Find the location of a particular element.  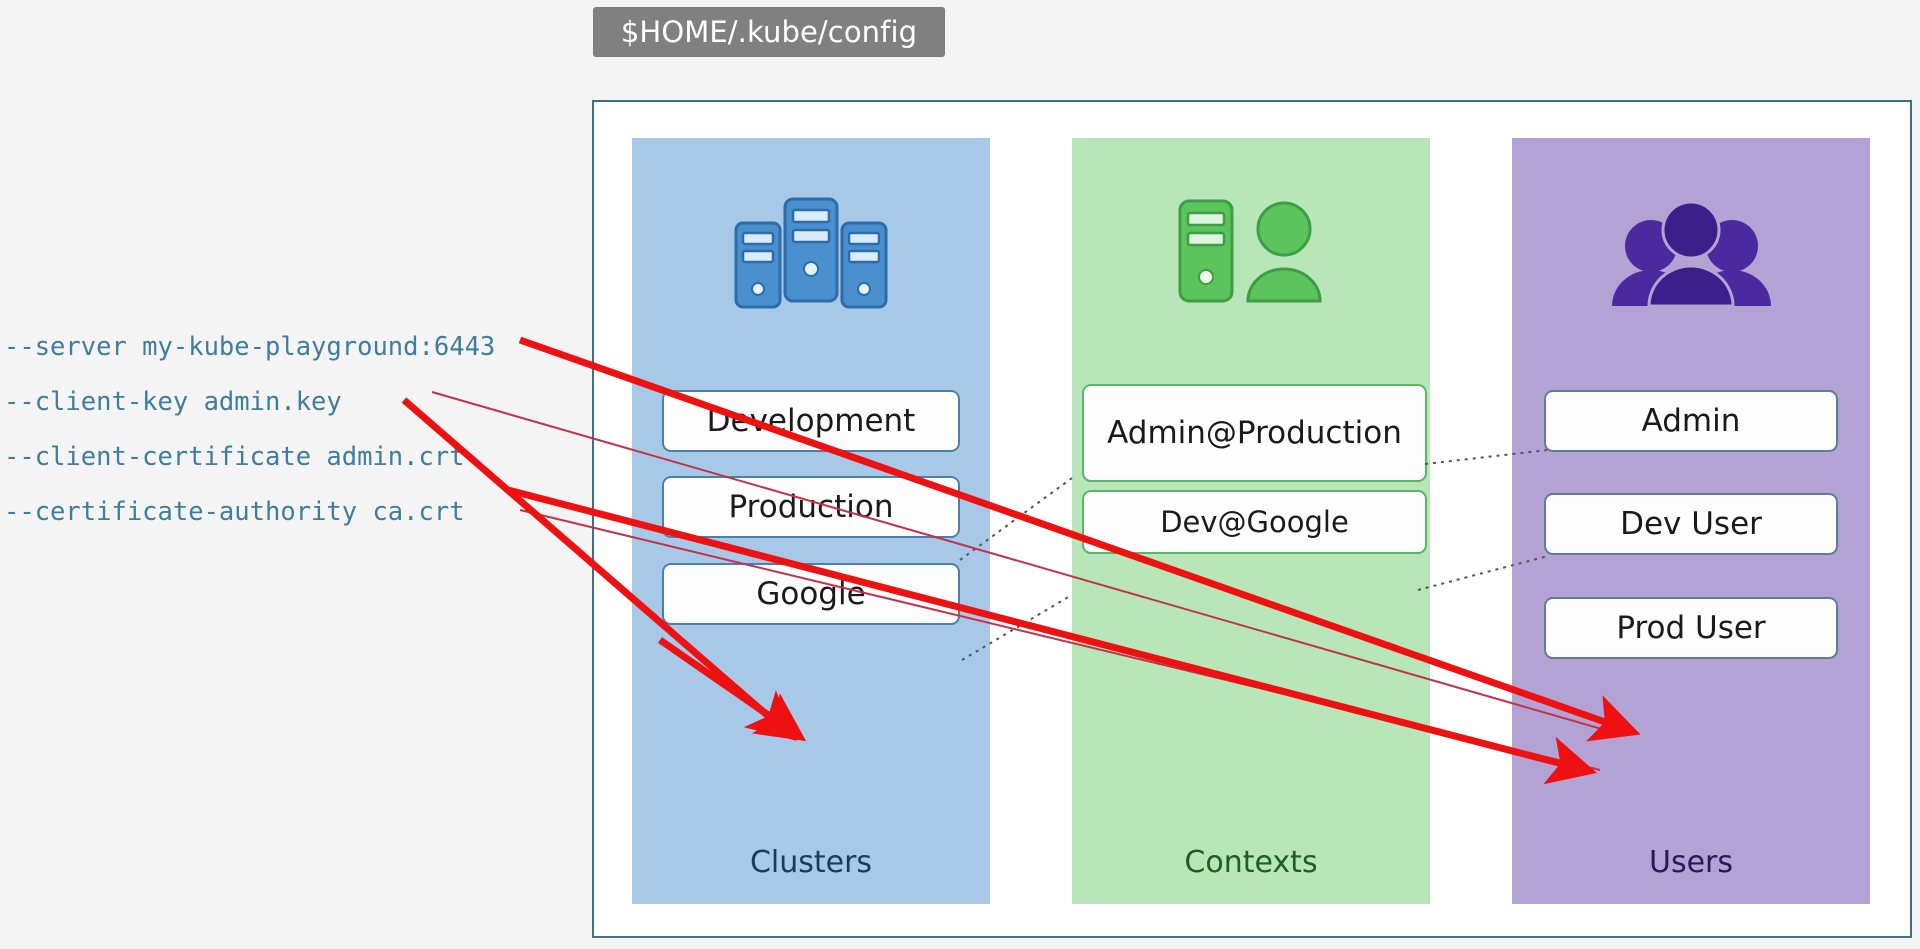

user-item-label: Dev User is located at coordinates (1691, 524).